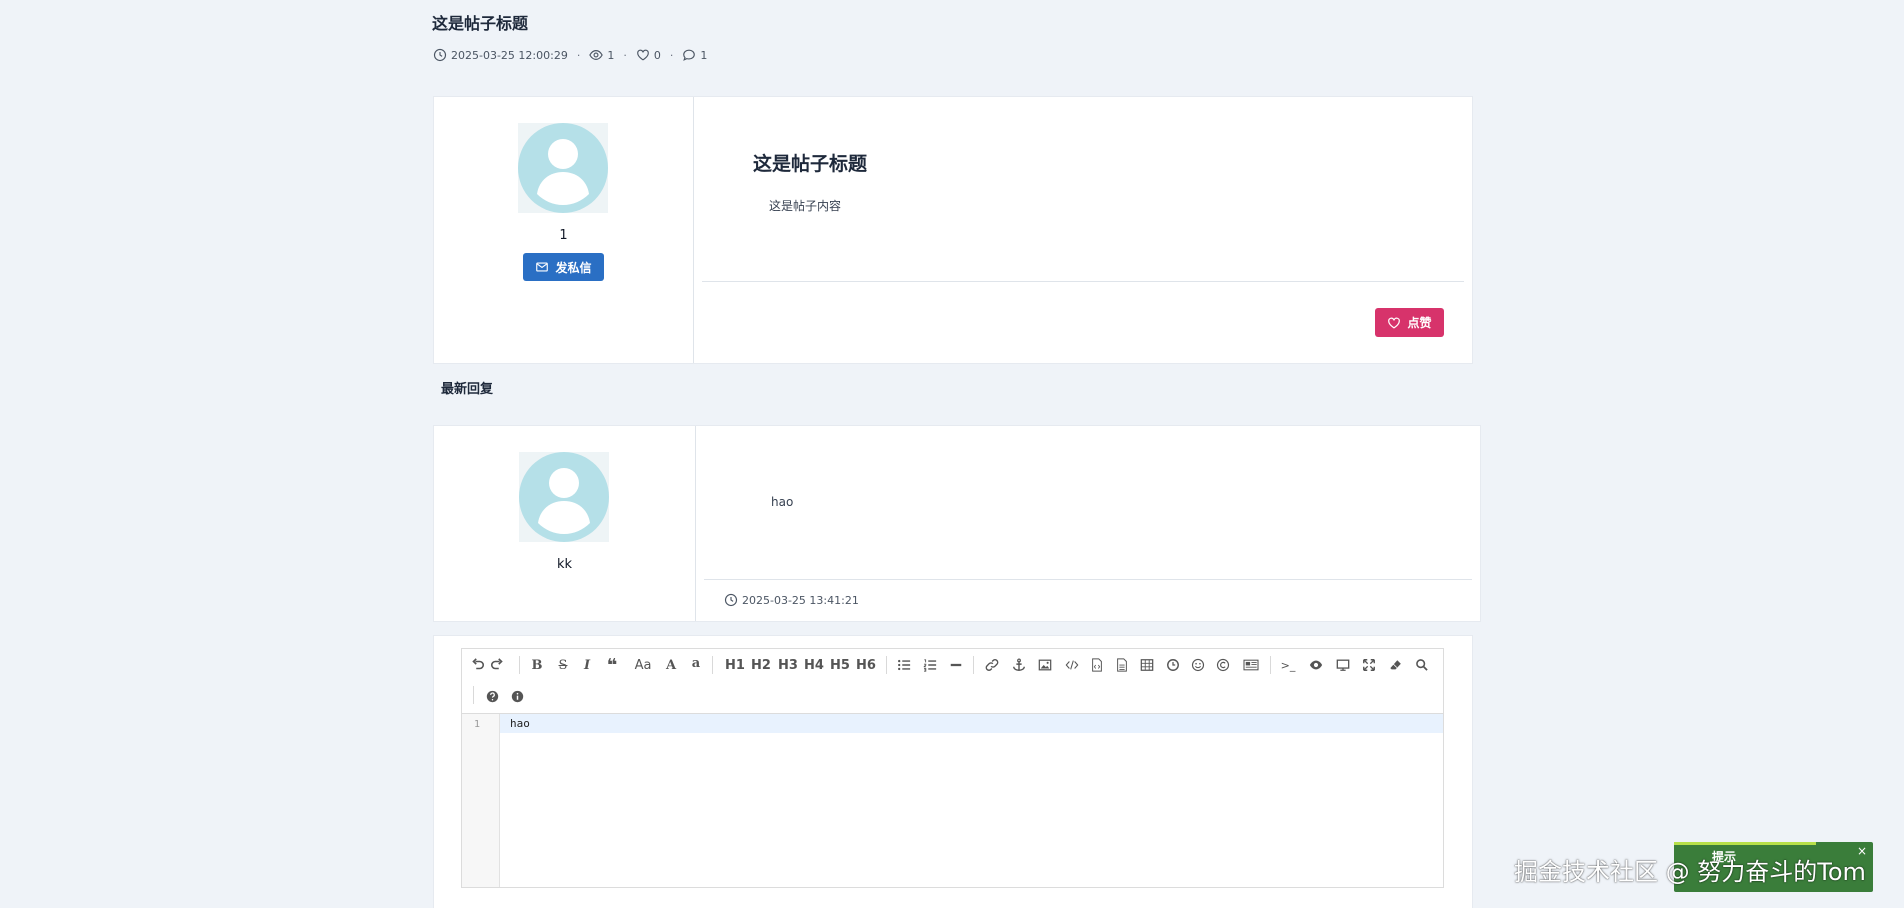  I want to click on editor-toolbar: B S I ❝ Aa A a H1 H2 H3 H4 H5 H6 >_, so click(952, 681).